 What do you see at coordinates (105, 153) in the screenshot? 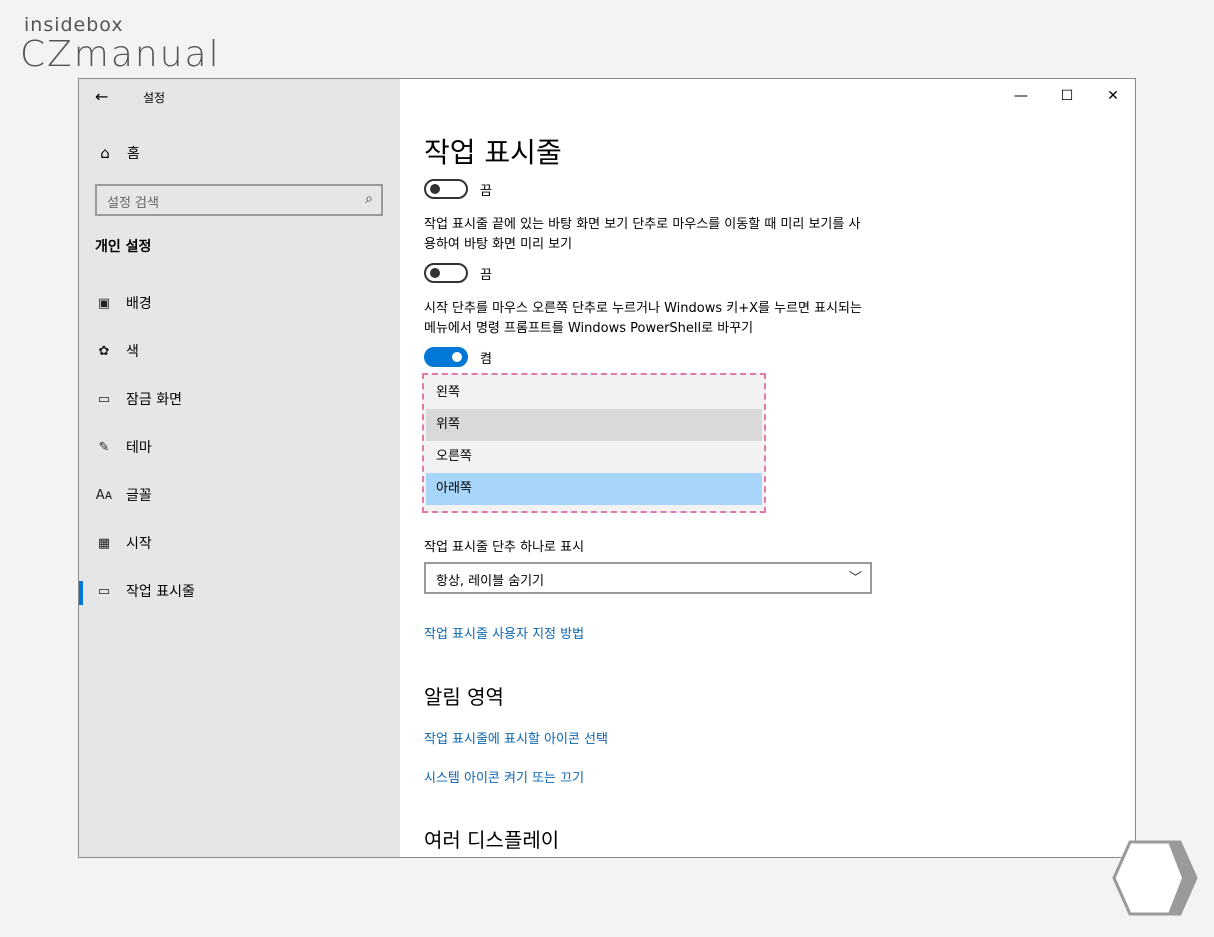
I see `home-icon: ⌂` at bounding box center [105, 153].